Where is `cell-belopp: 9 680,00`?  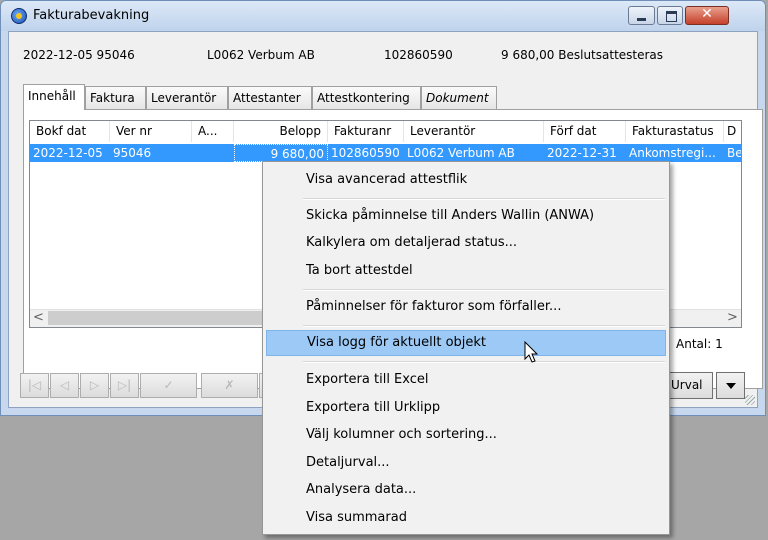
cell-belopp: 9 680,00 is located at coordinates (281, 153).